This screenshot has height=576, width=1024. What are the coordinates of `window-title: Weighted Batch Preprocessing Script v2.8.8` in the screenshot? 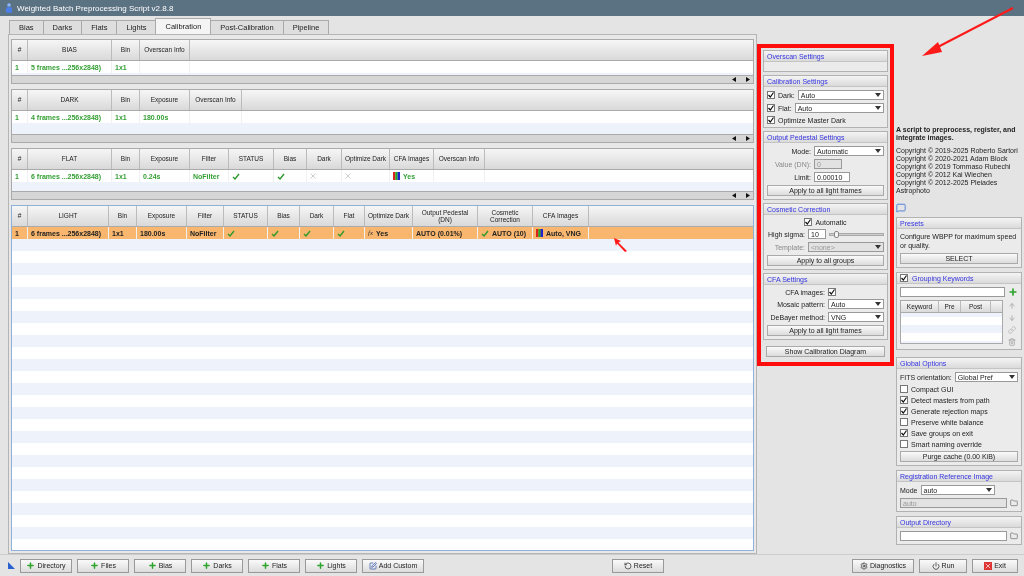 It's located at (95, 8).